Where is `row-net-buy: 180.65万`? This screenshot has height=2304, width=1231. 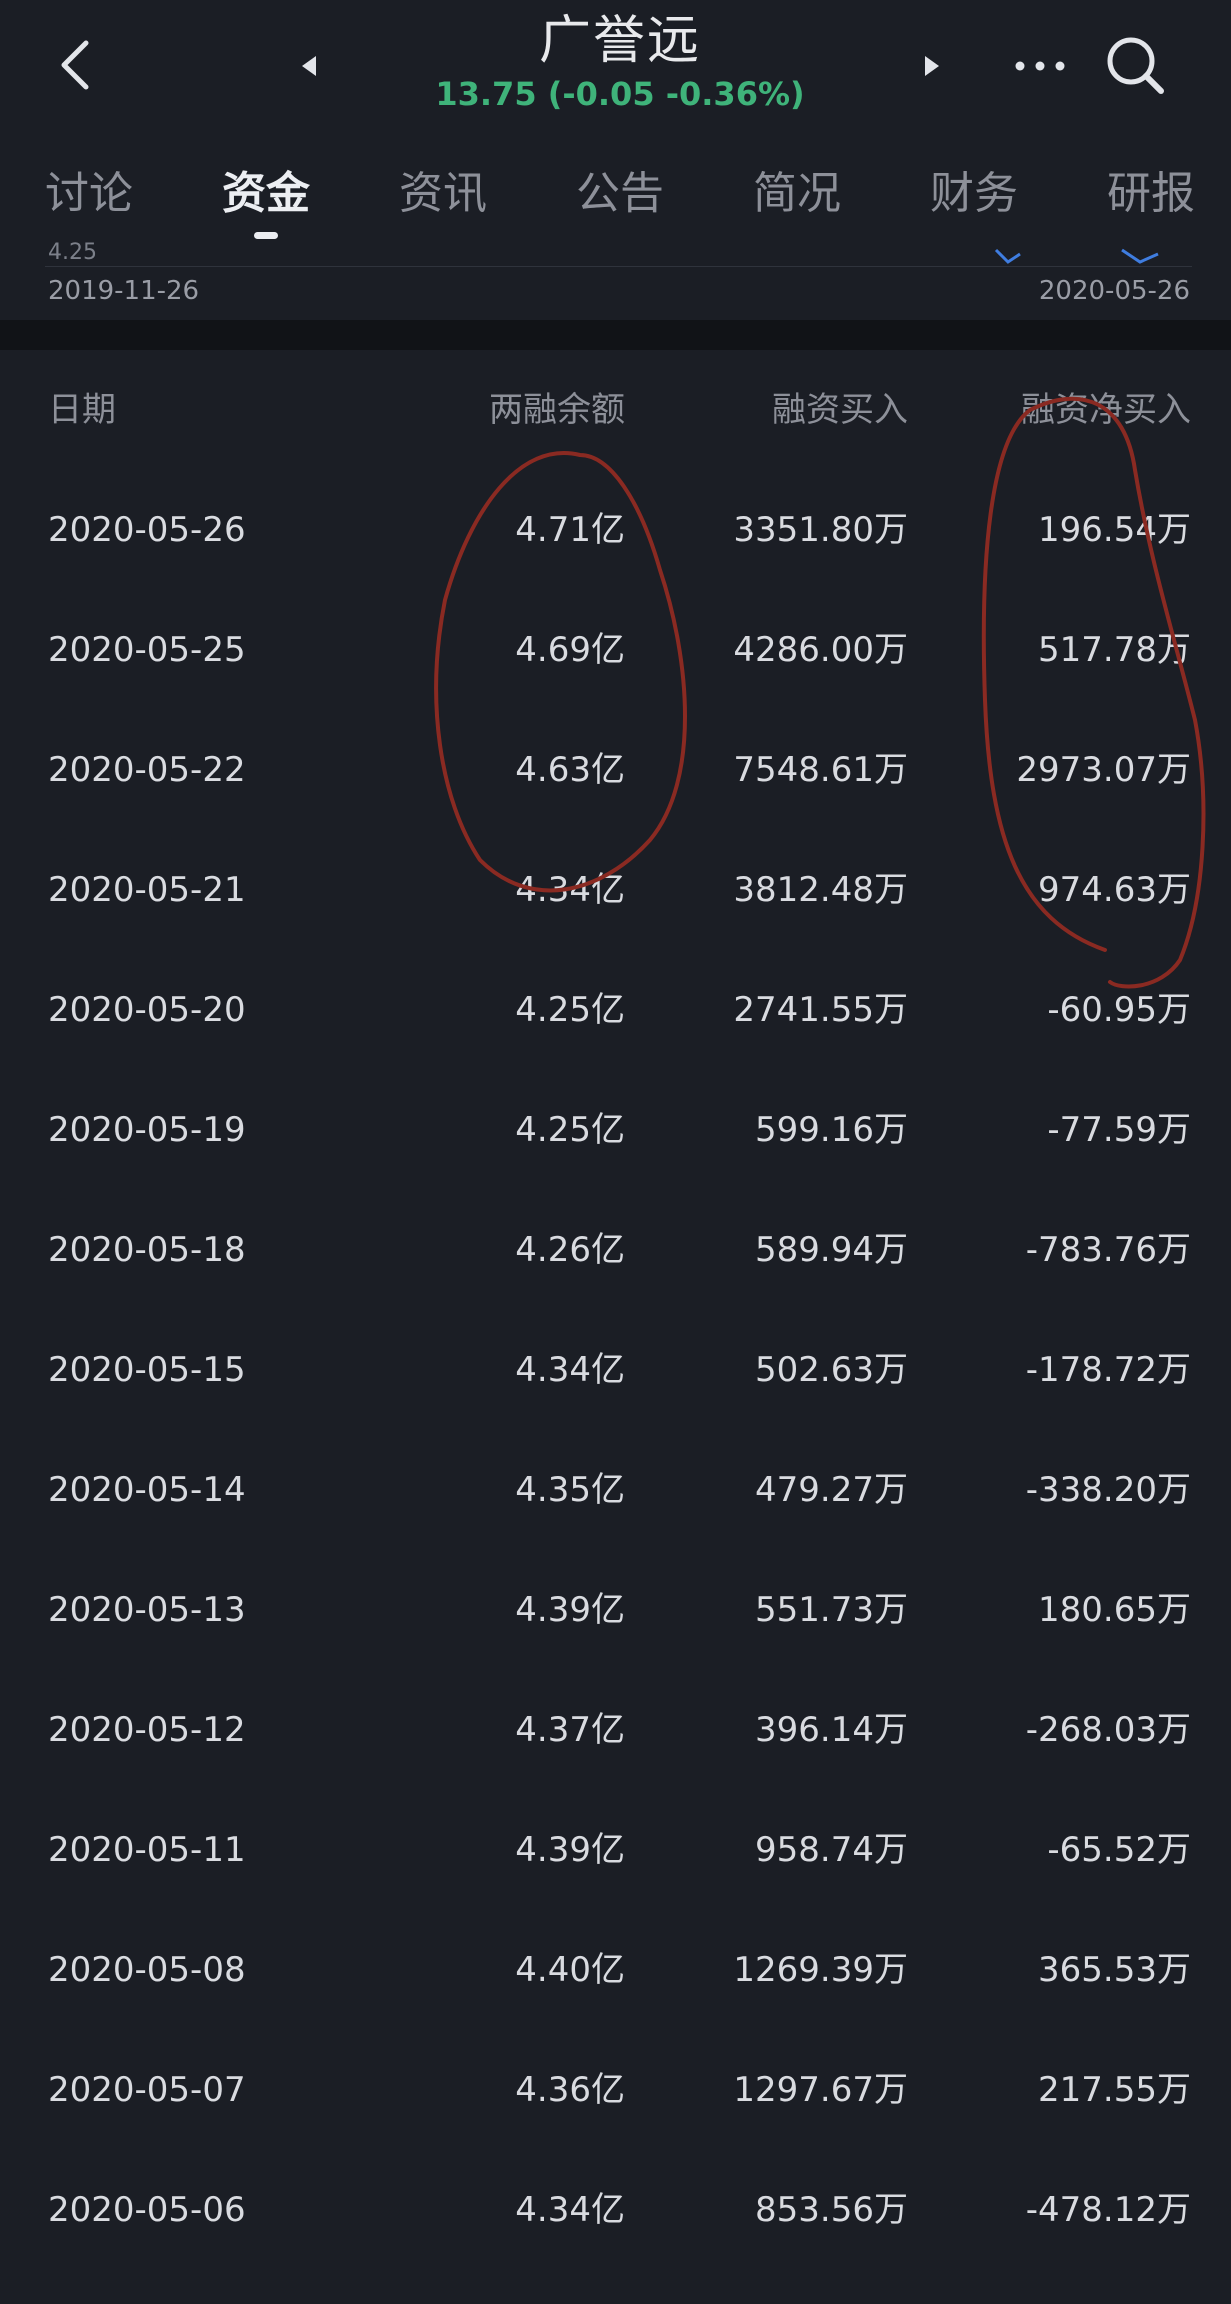
row-net-buy: 180.65万 is located at coordinates (1114, 1610).